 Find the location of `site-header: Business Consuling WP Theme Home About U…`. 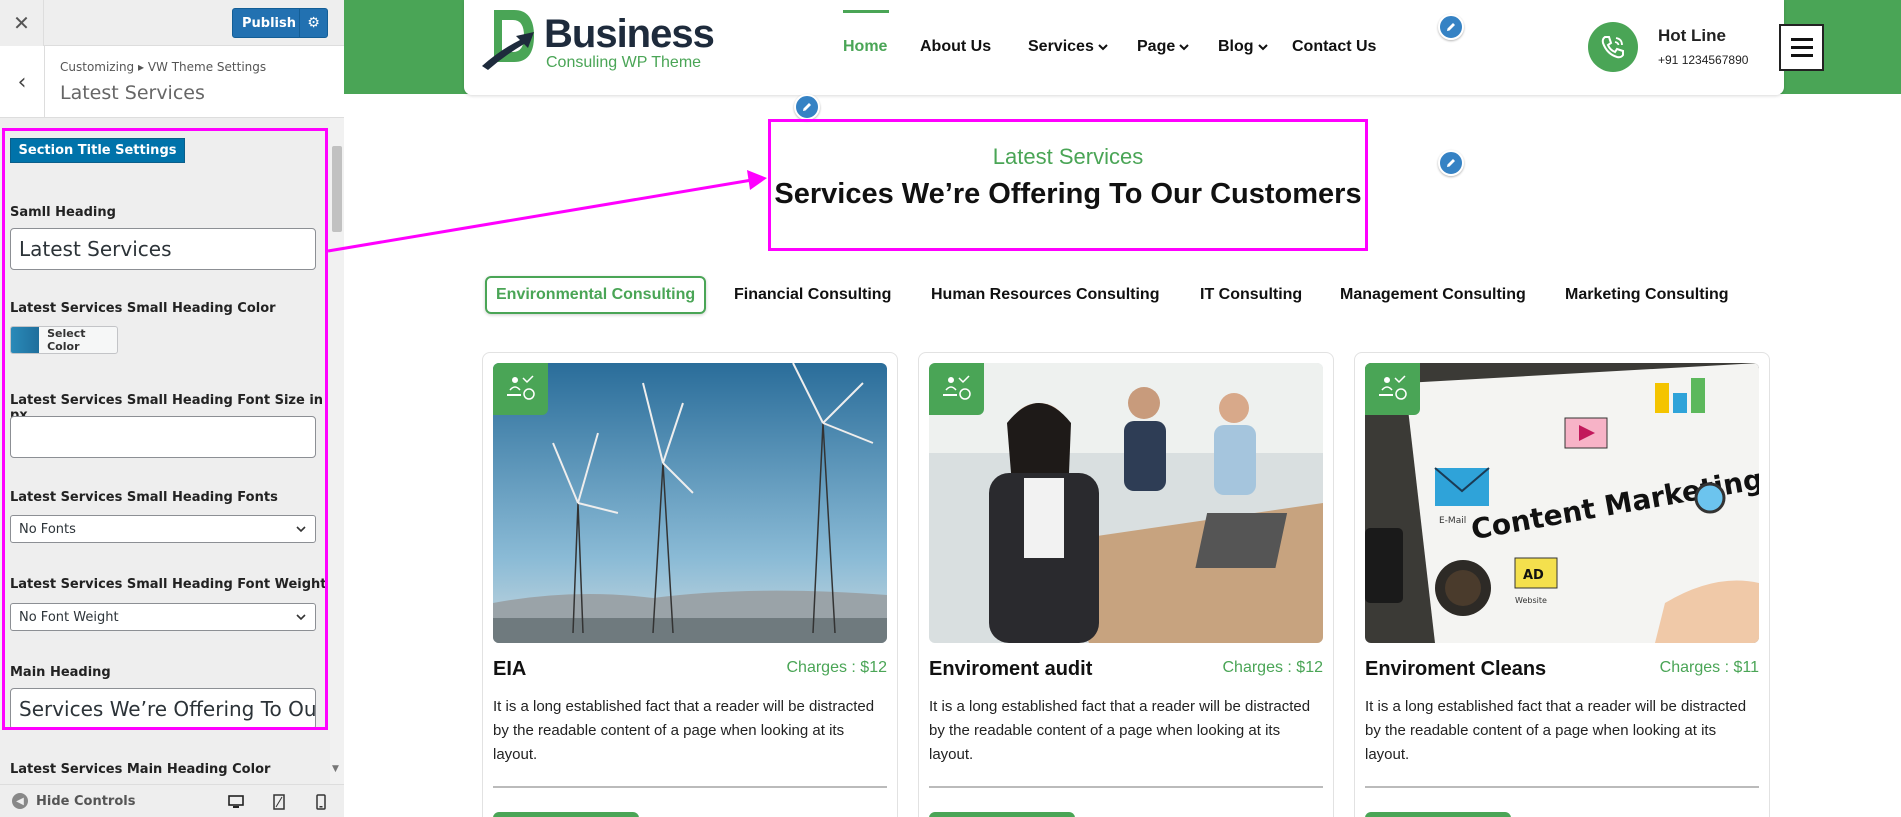

site-header: Business Consuling WP Theme Home About U… is located at coordinates (1144, 47).